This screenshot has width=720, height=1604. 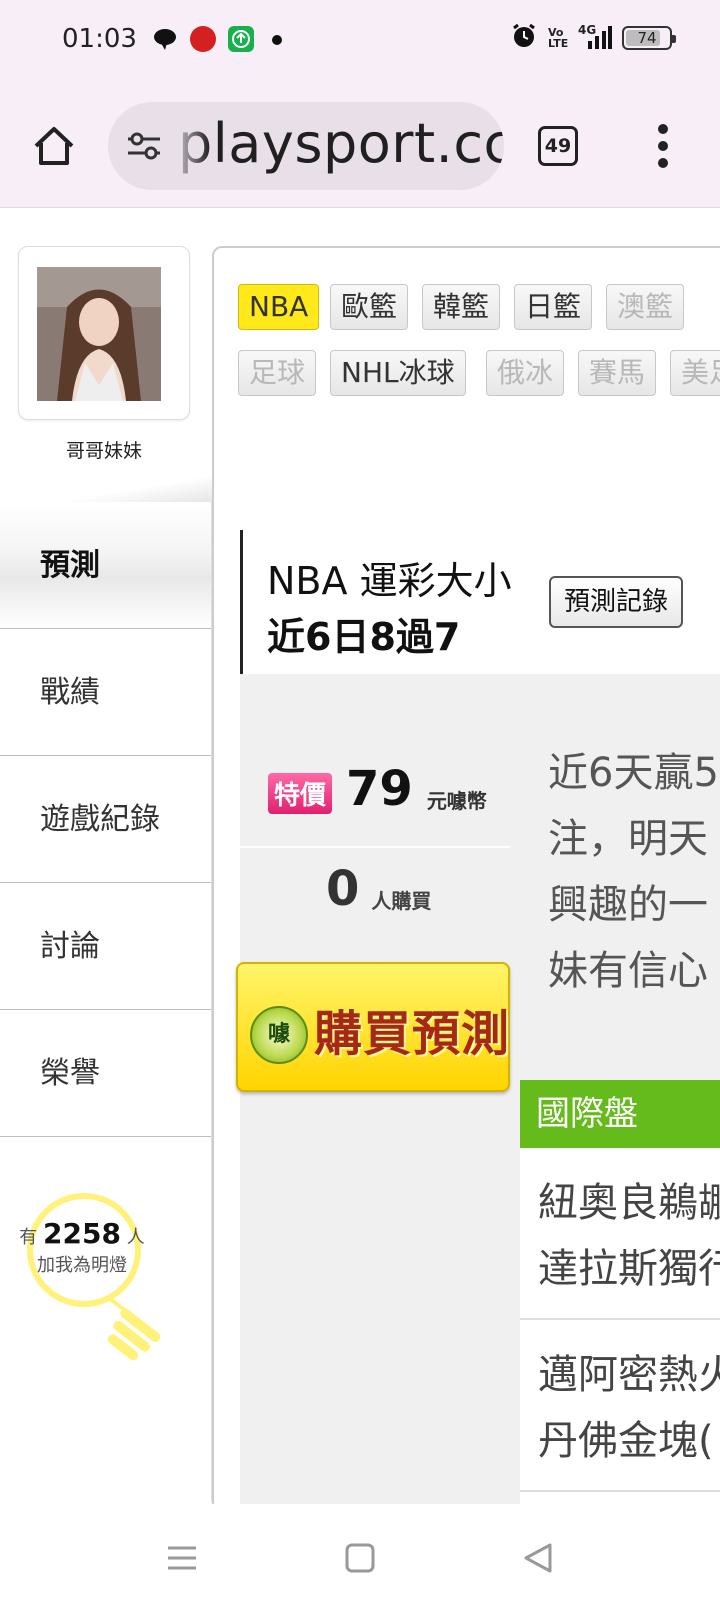 What do you see at coordinates (634, 870) in the screenshot?
I see `prediction-description: 近6天贏5 注，明天 興趣的一 妹有信心` at bounding box center [634, 870].